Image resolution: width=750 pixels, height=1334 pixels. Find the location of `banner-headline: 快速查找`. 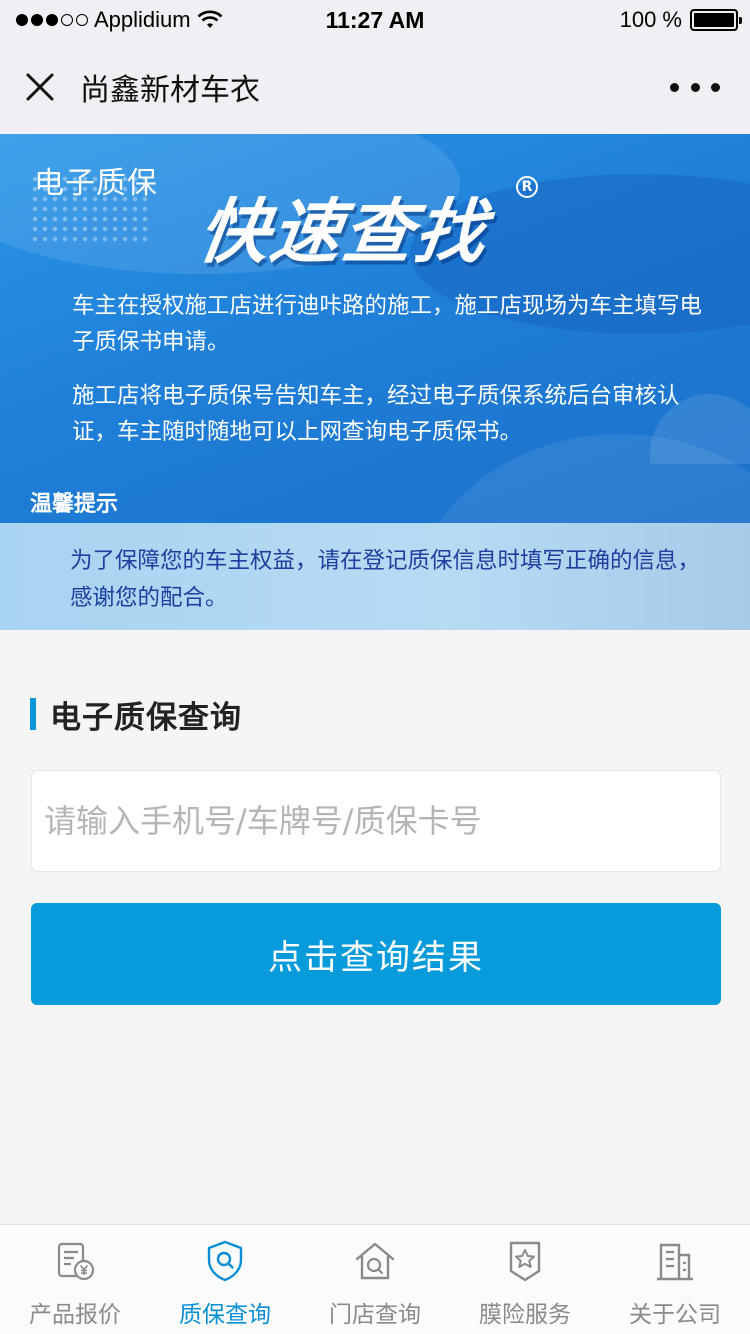

banner-headline: 快速查找 is located at coordinates (343, 232).